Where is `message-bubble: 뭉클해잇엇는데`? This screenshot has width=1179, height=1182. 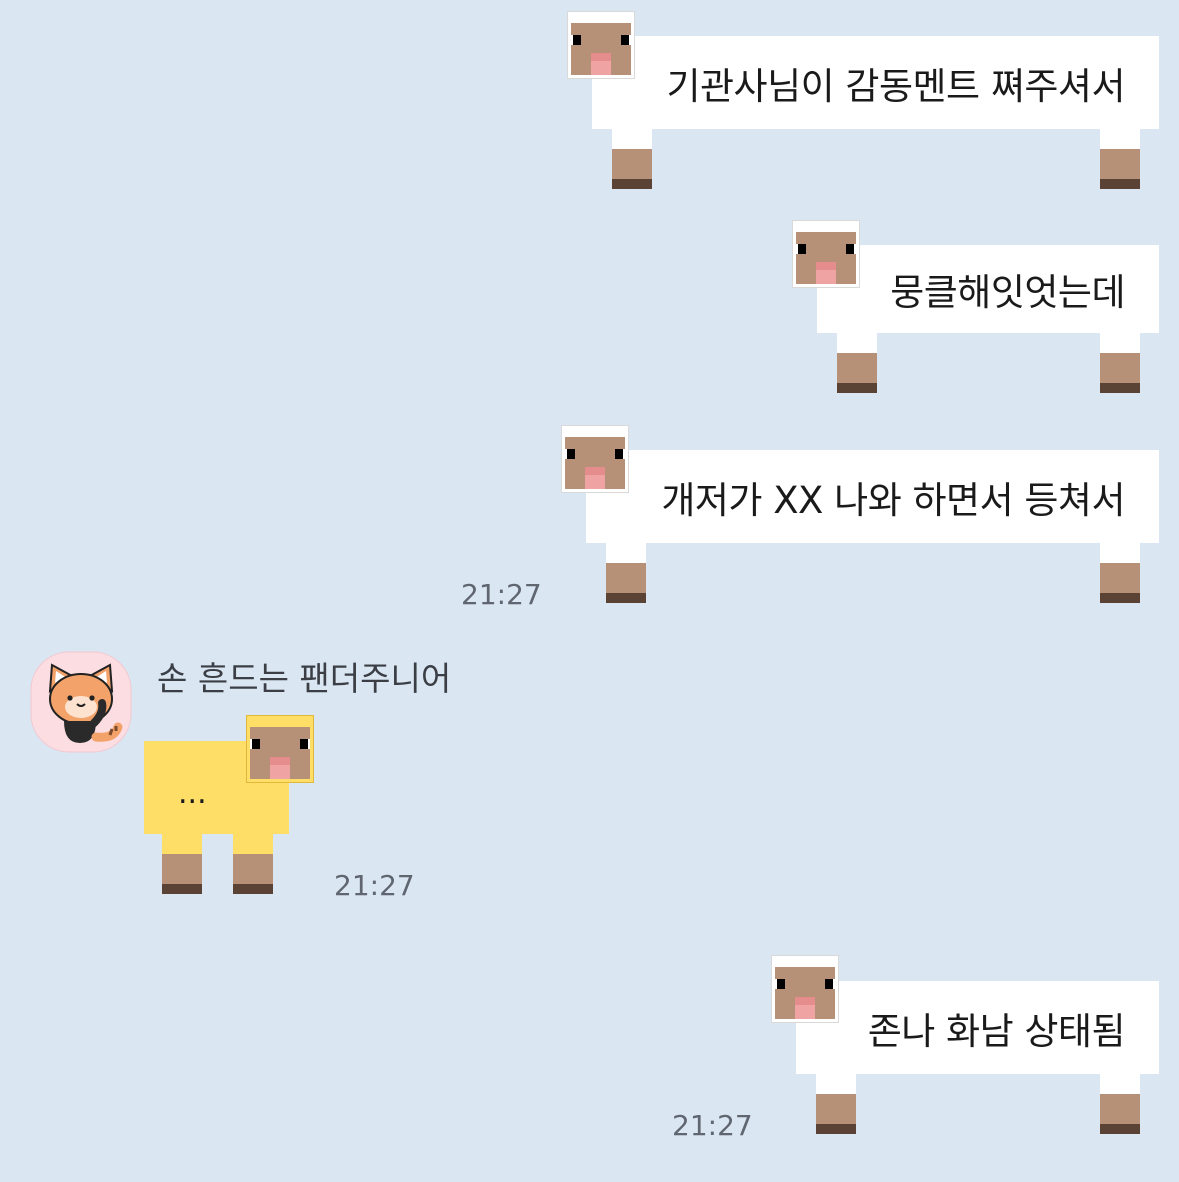
message-bubble: 뭉클해잇엇는데 is located at coordinates (988, 289).